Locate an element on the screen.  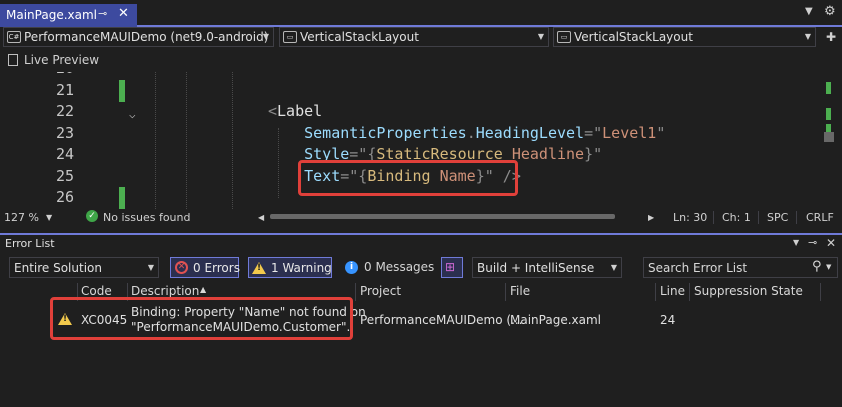
code-token: . is located at coordinates (471, 132).